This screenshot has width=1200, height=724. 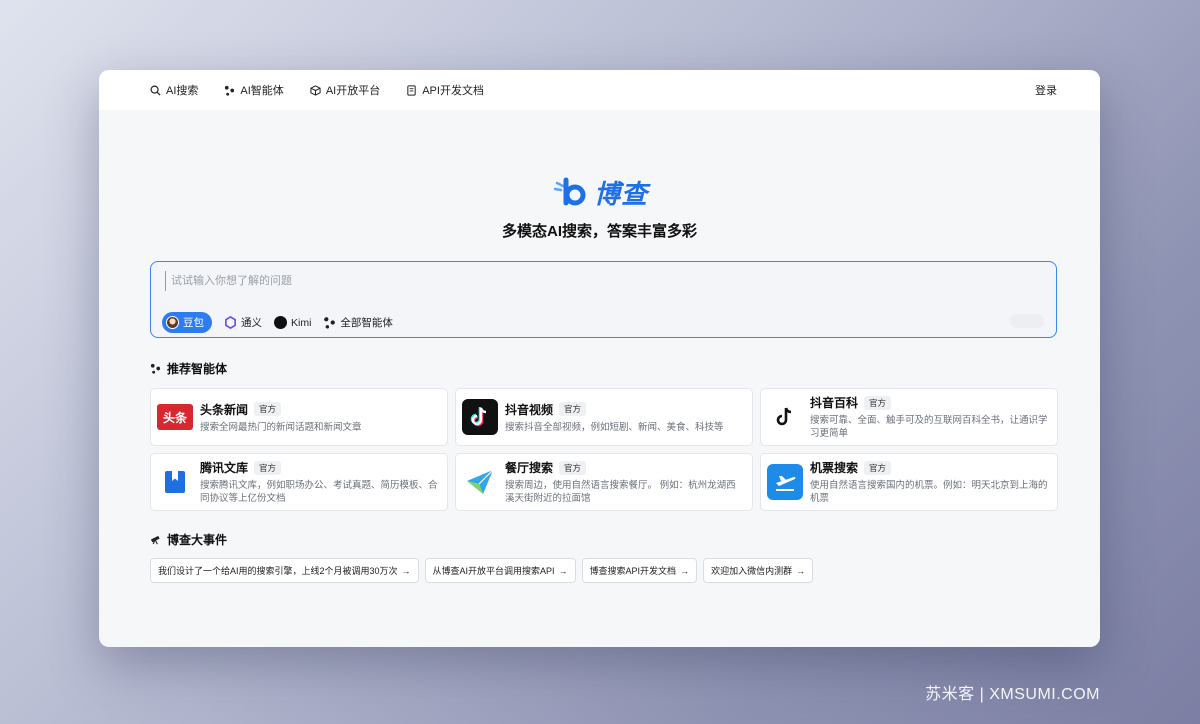 I want to click on card-title: 机票搜索, so click(x=834, y=467).